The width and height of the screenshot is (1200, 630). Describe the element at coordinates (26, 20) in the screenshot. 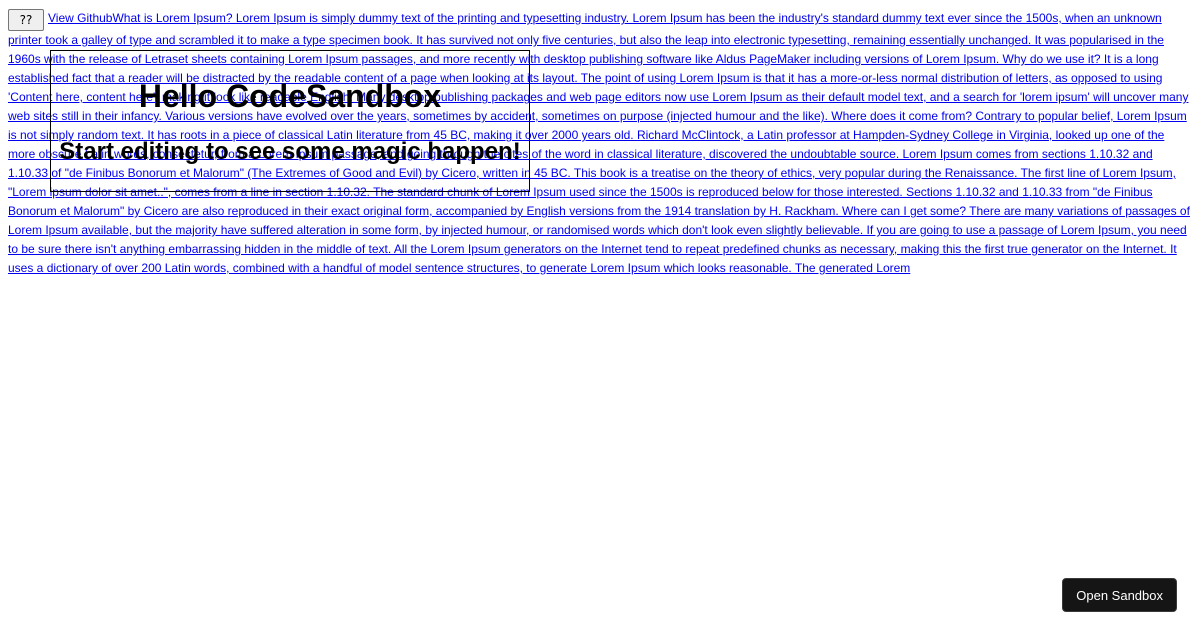

I see `menu-button: ??` at that location.